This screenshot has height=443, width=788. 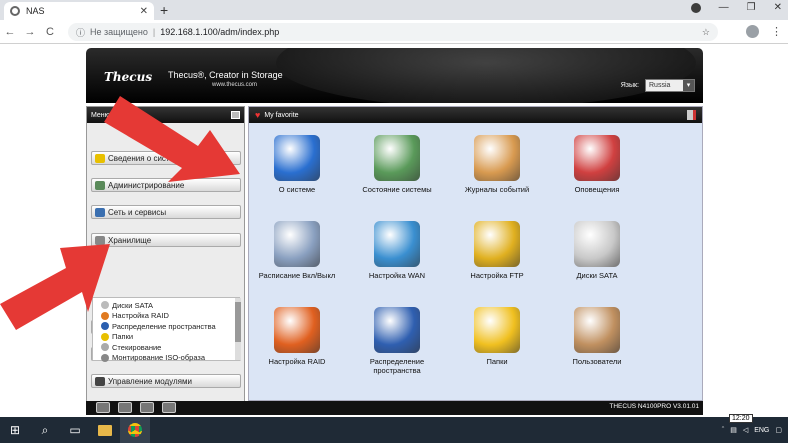 What do you see at coordinates (733, 430) in the screenshot?
I see `network-tray-icon: ▤` at bounding box center [733, 430].